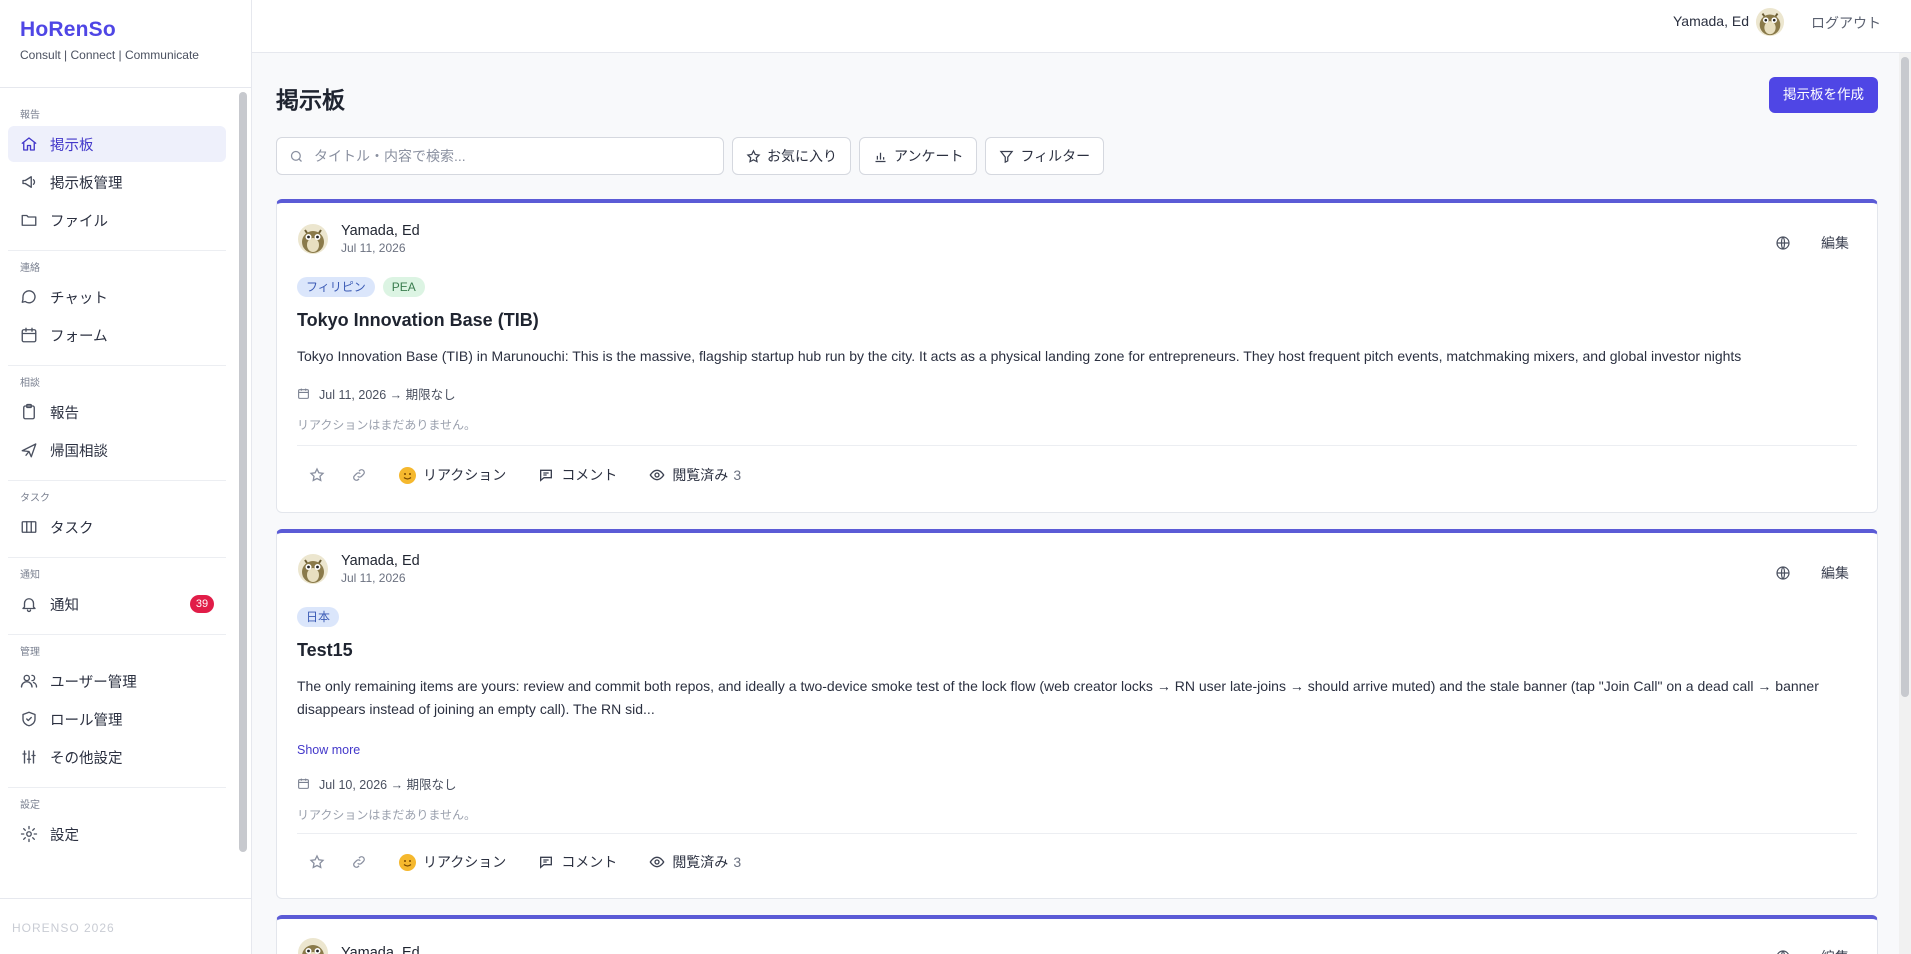 The height and width of the screenshot is (954, 1911). I want to click on sidebar-item-label: タスク, so click(72, 528).